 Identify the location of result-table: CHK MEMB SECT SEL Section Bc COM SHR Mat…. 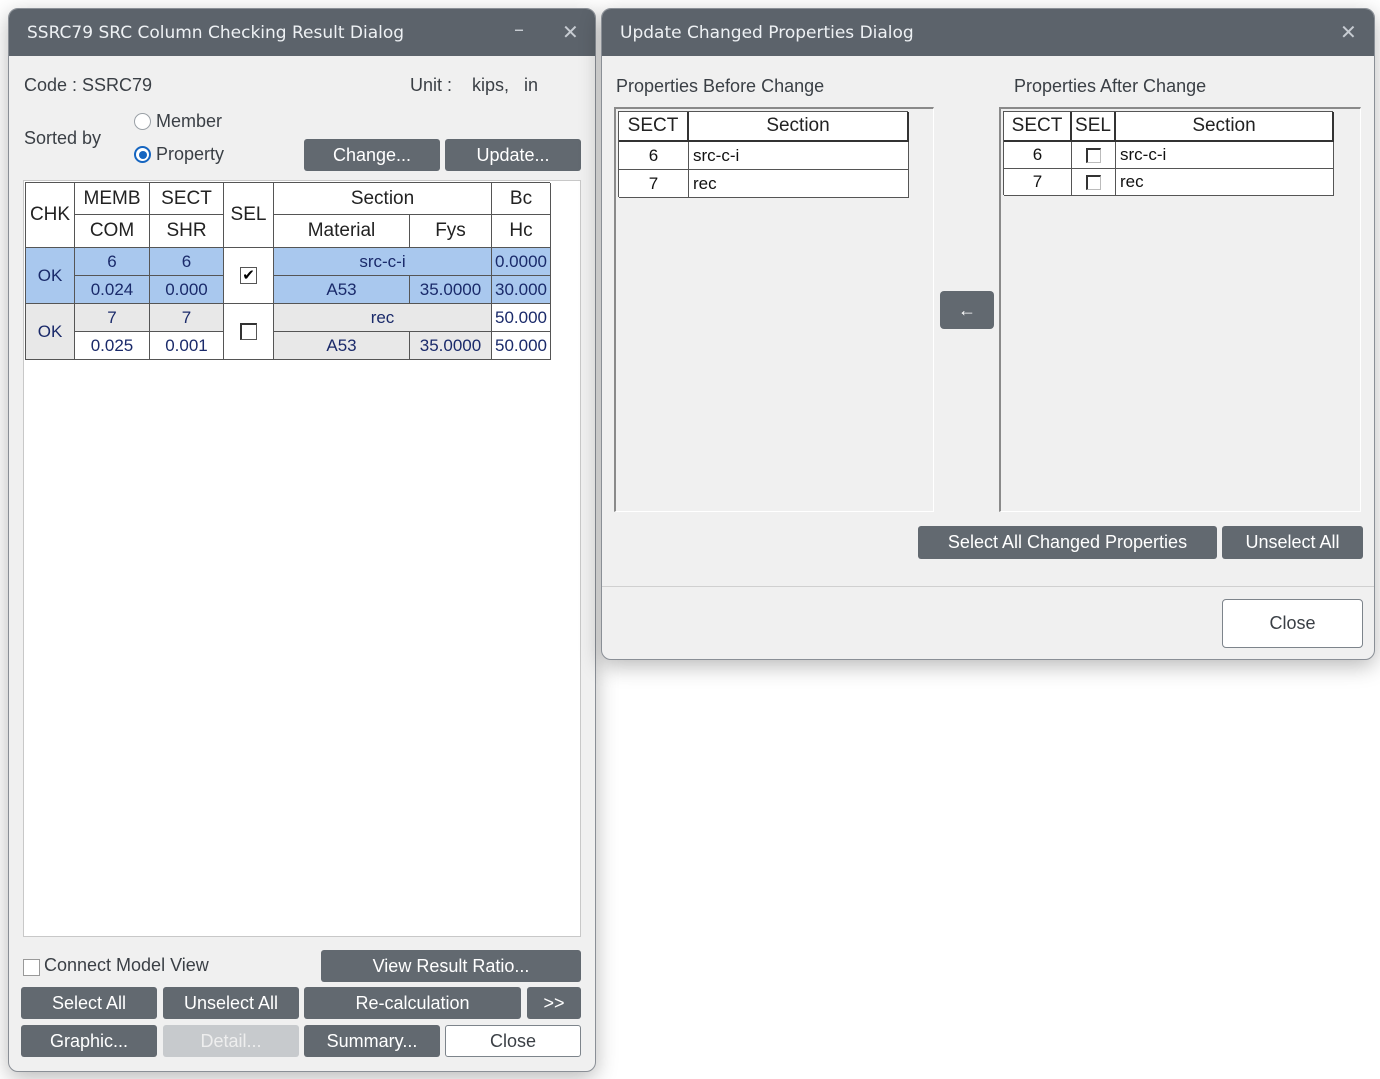
(288, 271).